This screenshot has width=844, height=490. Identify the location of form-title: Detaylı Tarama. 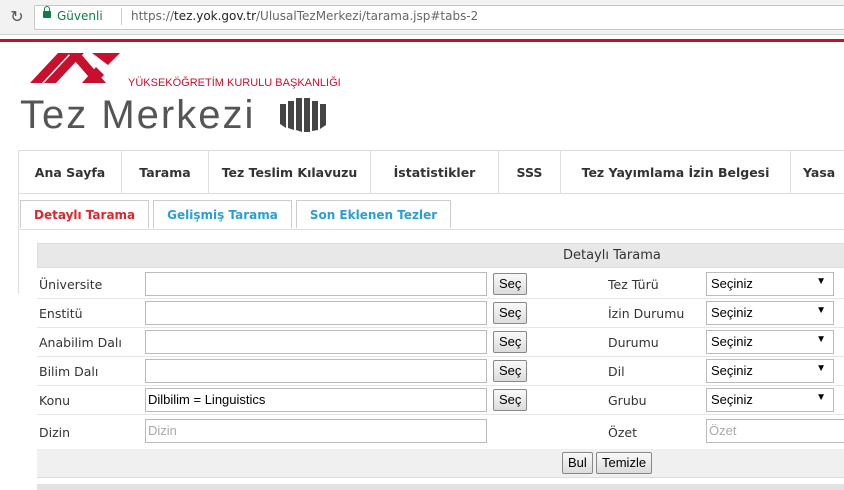
(612, 255).